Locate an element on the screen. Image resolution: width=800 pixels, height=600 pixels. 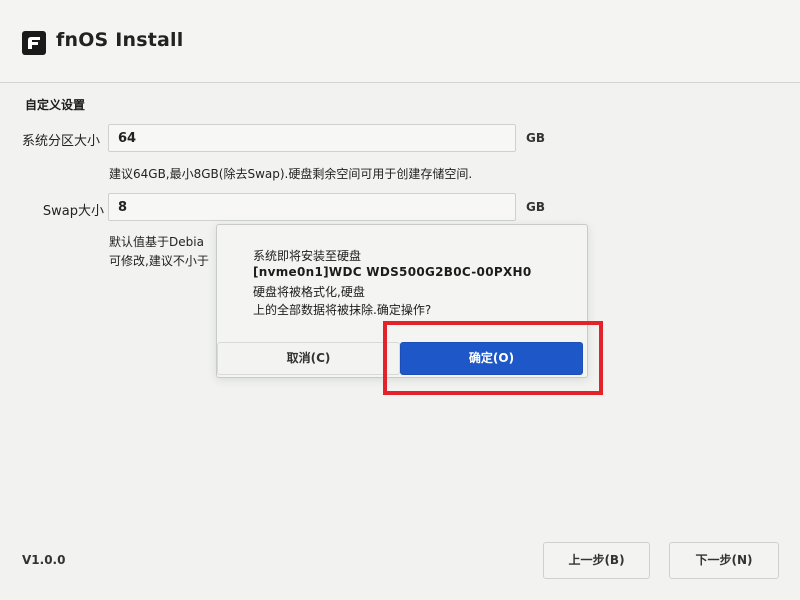
next-button: 下一步(N) is located at coordinates (724, 560).